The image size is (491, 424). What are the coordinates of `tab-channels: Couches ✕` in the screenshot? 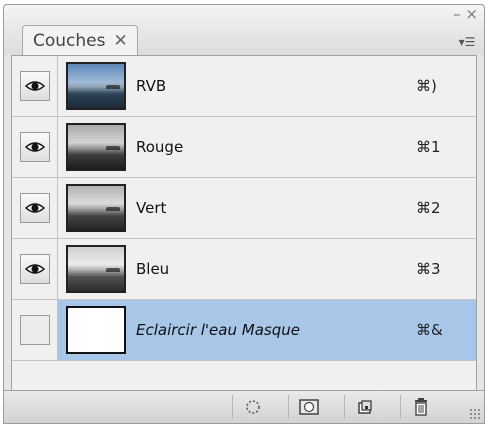 It's located at (80, 40).